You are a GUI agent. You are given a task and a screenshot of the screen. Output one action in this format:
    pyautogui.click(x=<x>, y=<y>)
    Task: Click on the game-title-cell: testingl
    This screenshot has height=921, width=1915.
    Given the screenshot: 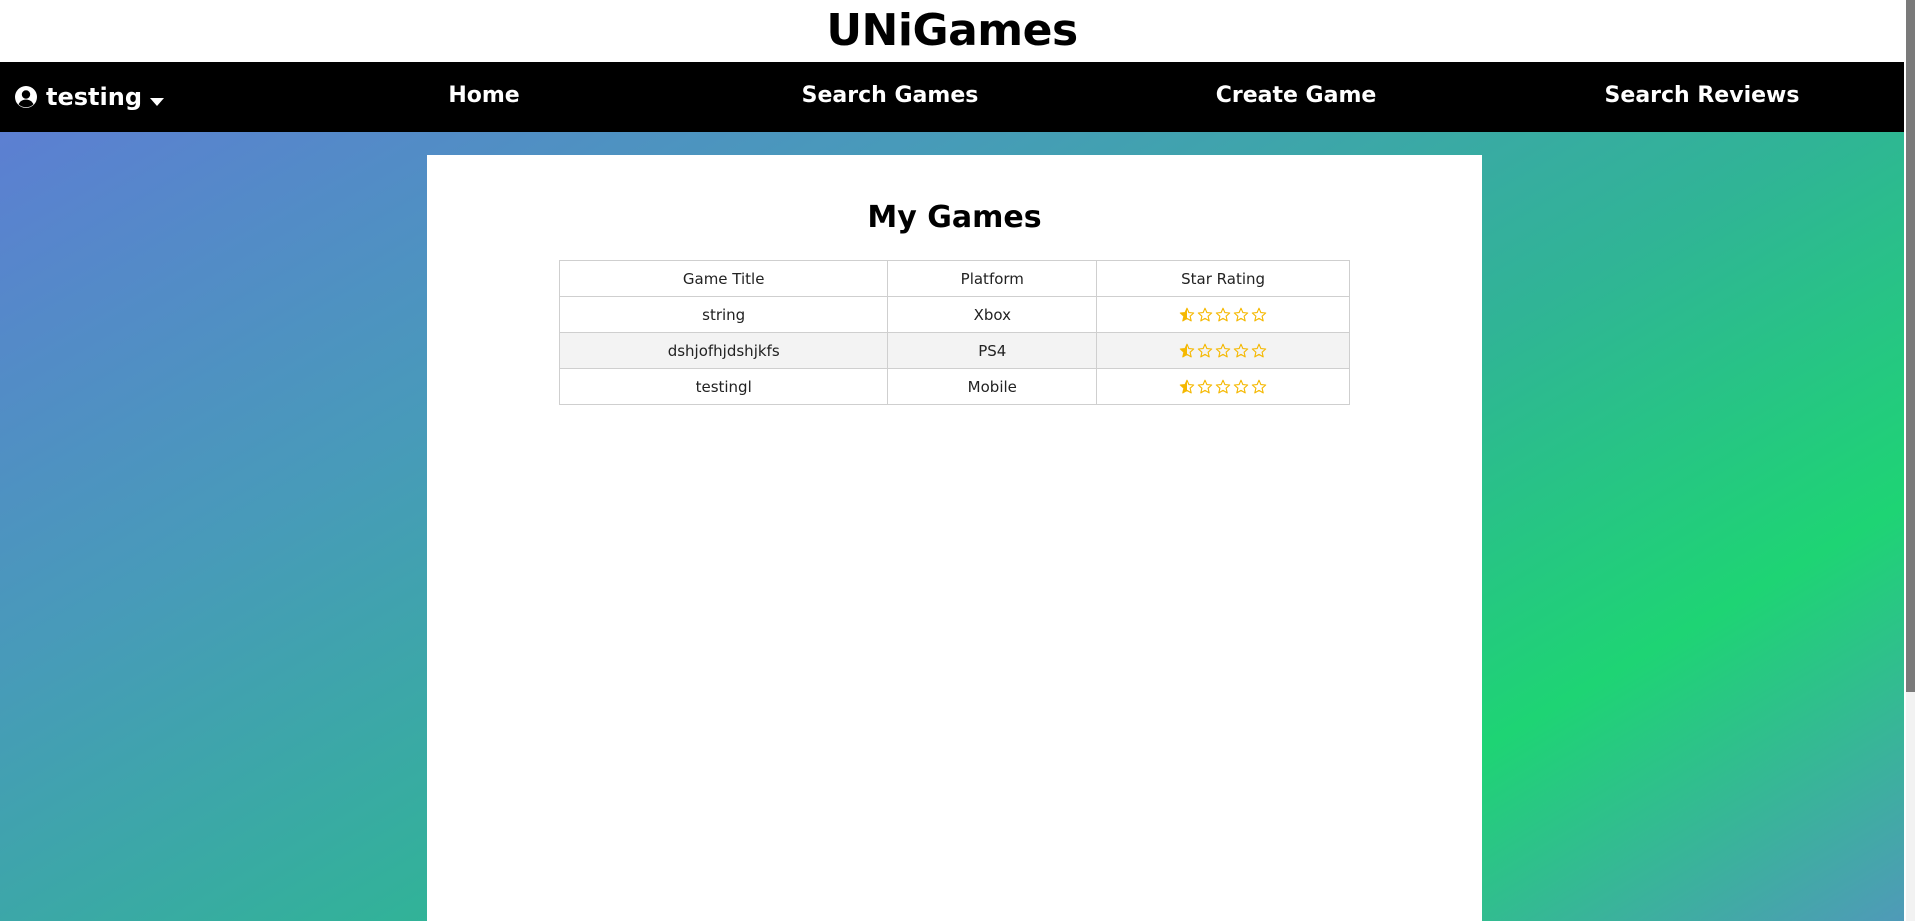 What is the action you would take?
    pyautogui.click(x=723, y=386)
    